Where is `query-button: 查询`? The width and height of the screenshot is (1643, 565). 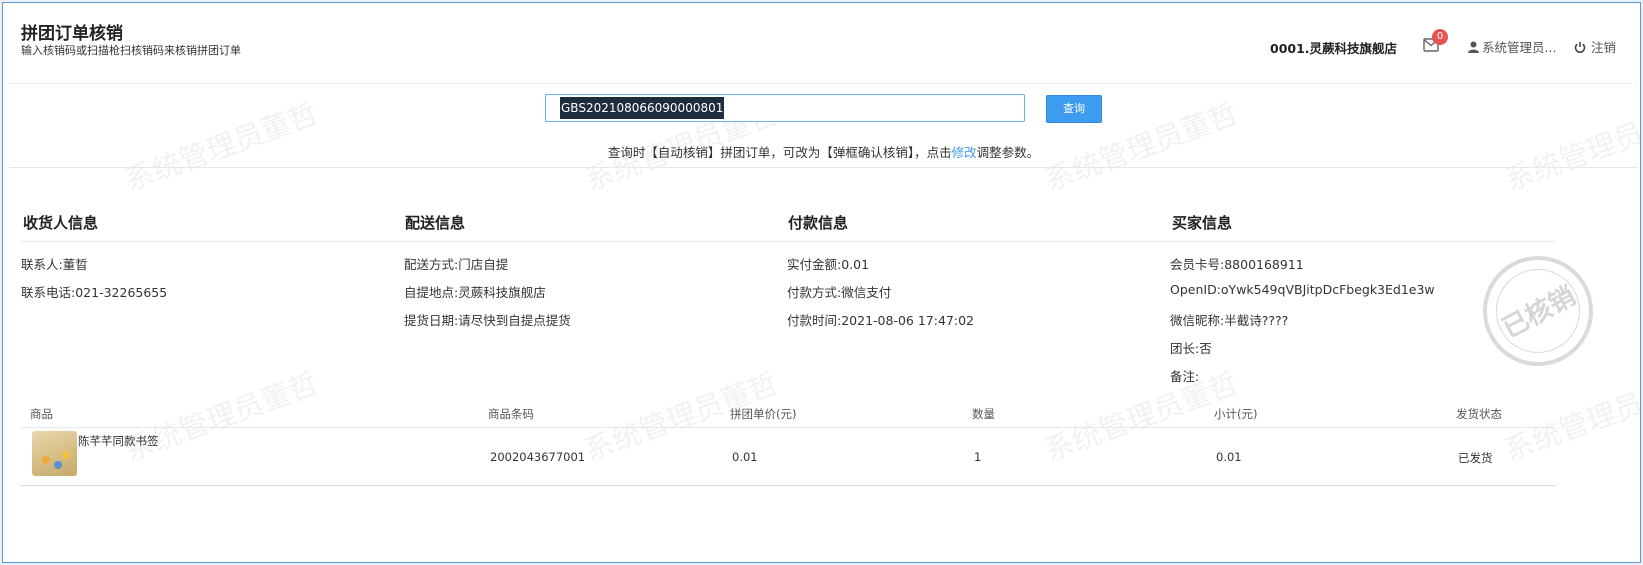
query-button: 查询 is located at coordinates (1074, 109).